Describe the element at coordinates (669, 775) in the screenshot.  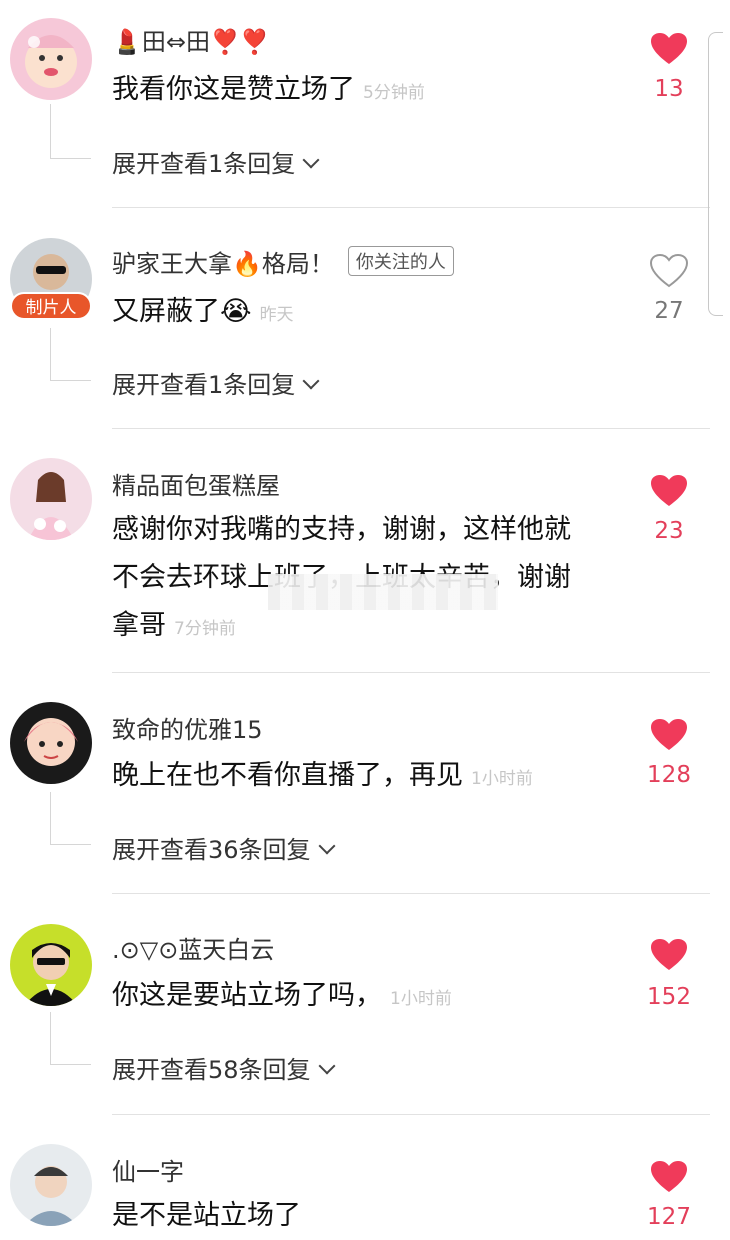
I see `like-count: 128` at that location.